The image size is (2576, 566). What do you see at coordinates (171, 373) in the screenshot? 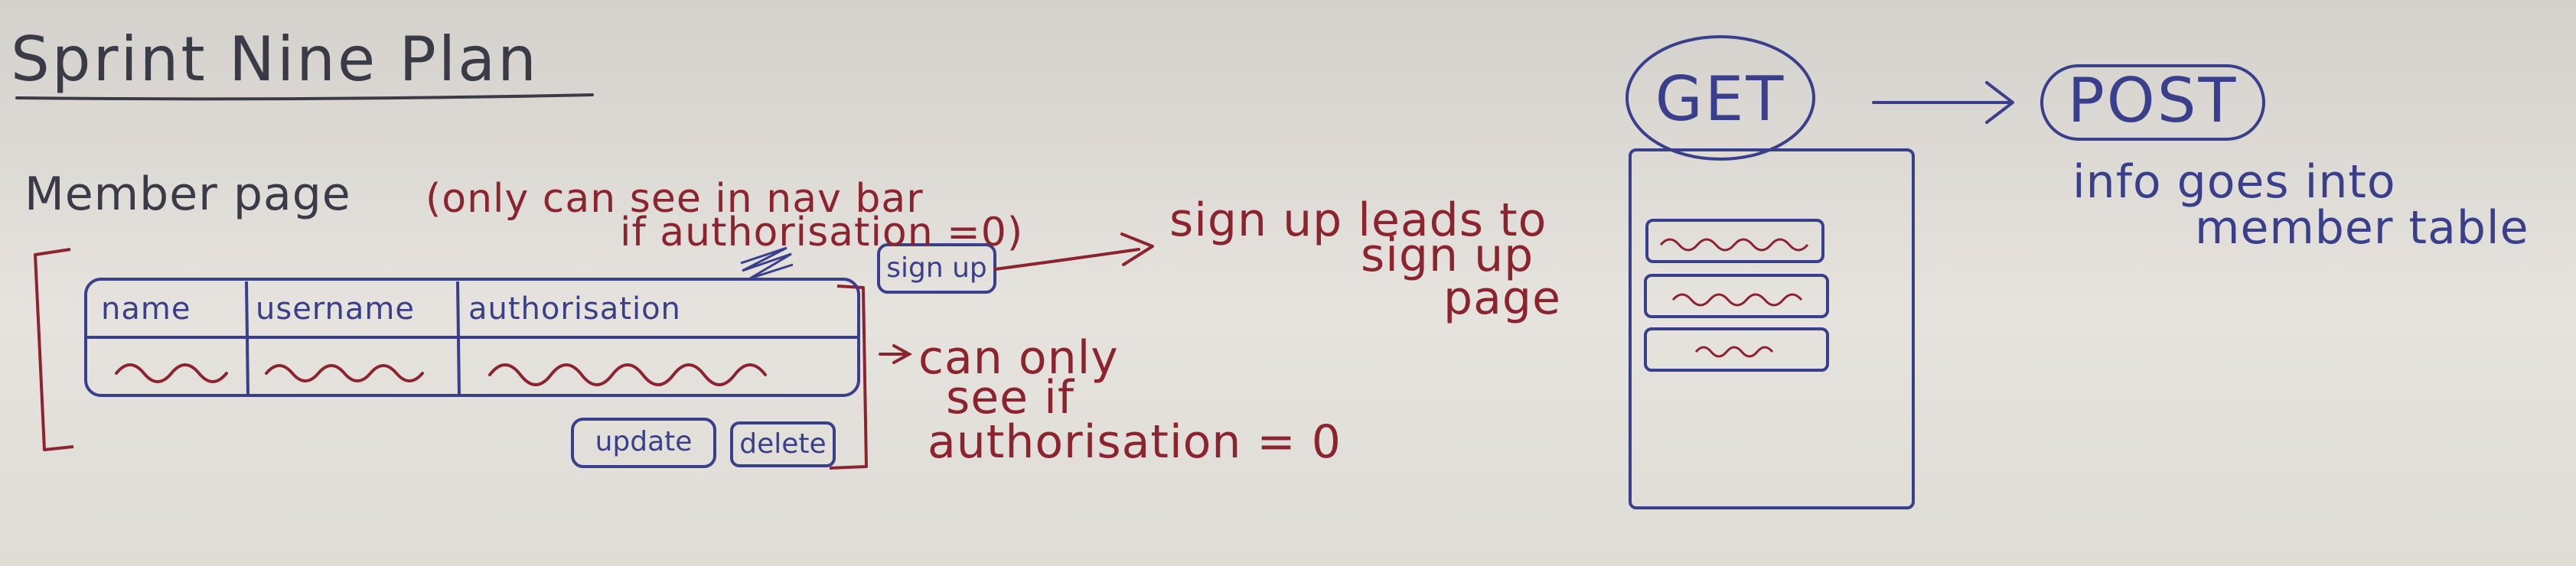
I see `cell-squiggle-name` at bounding box center [171, 373].